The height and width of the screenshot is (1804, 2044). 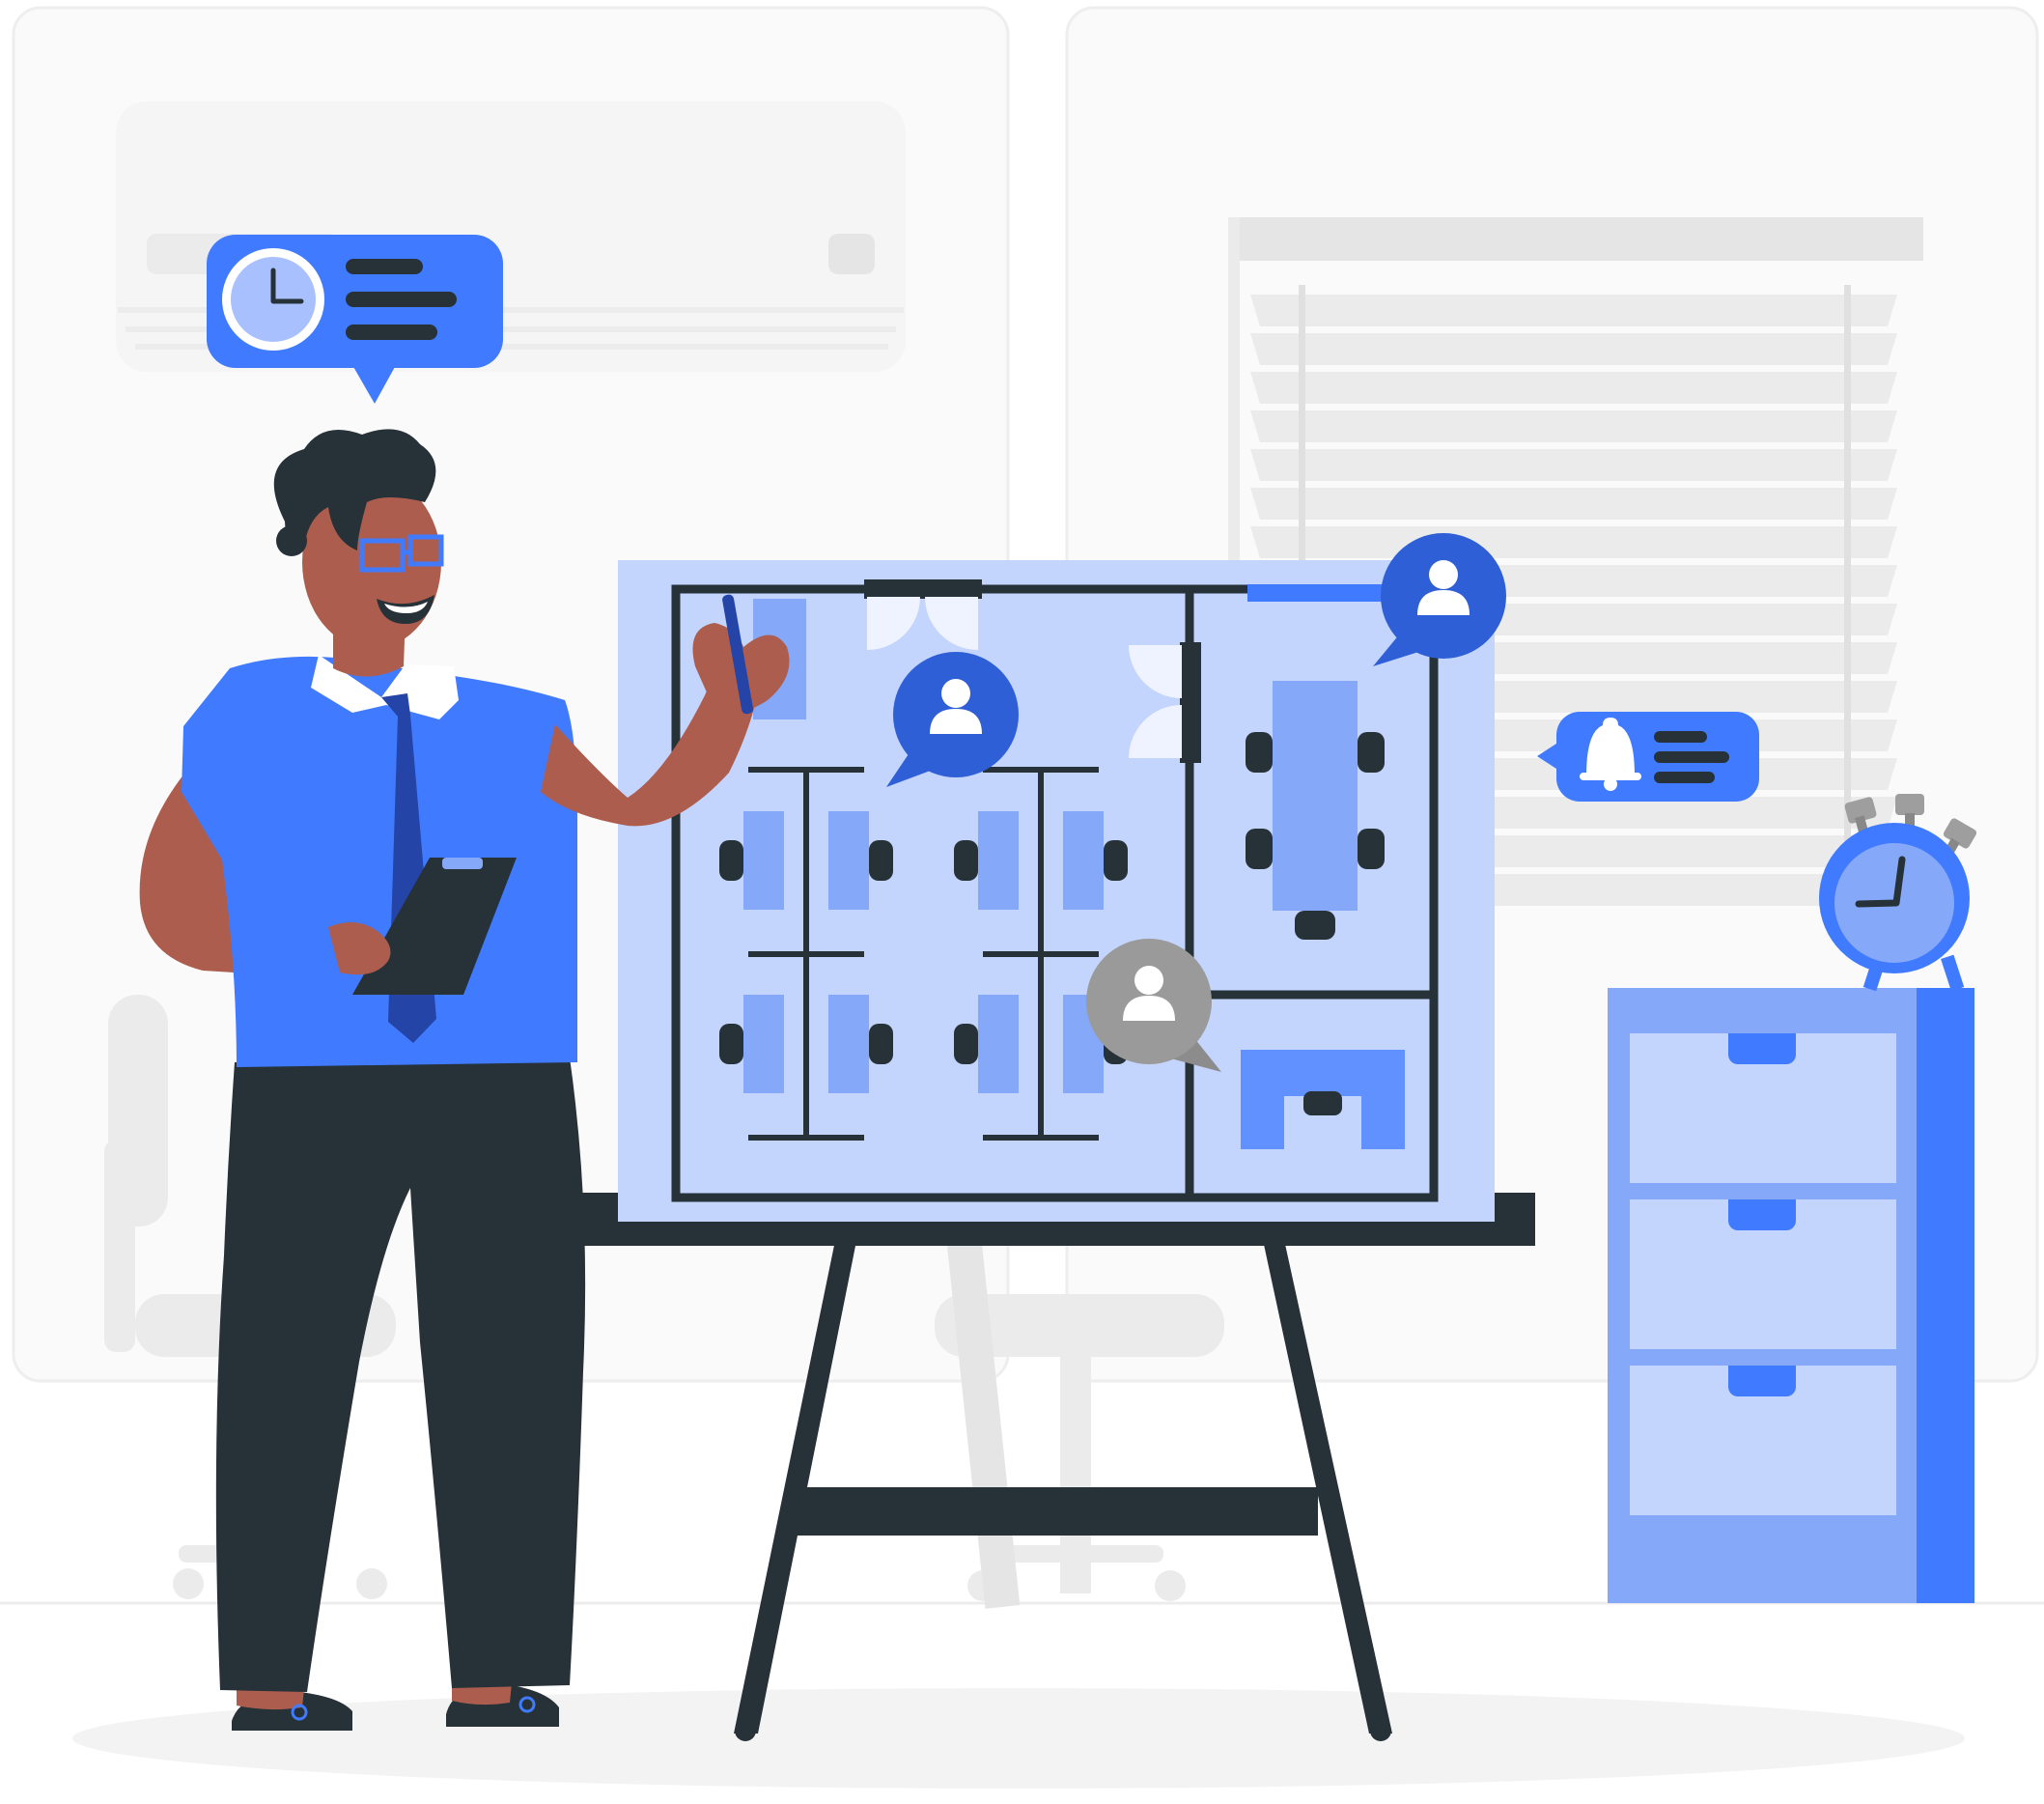 I want to click on floor-shadow, so click(x=1018, y=1738).